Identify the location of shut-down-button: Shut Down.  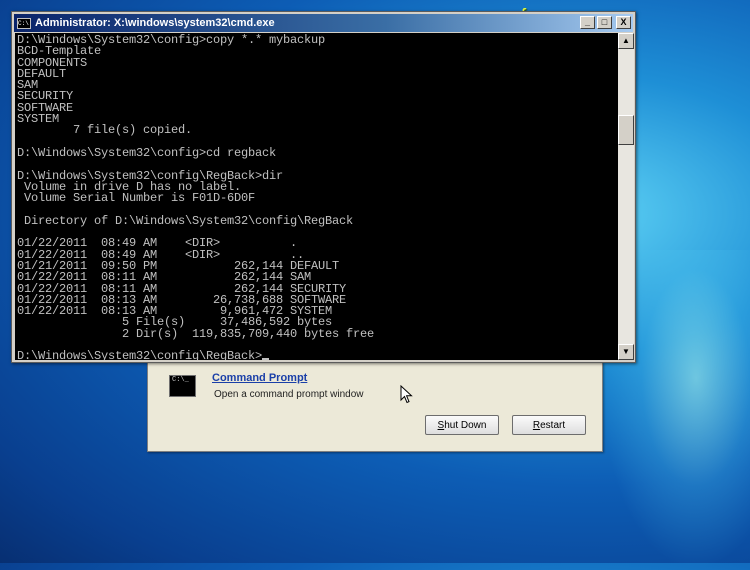
(462, 425).